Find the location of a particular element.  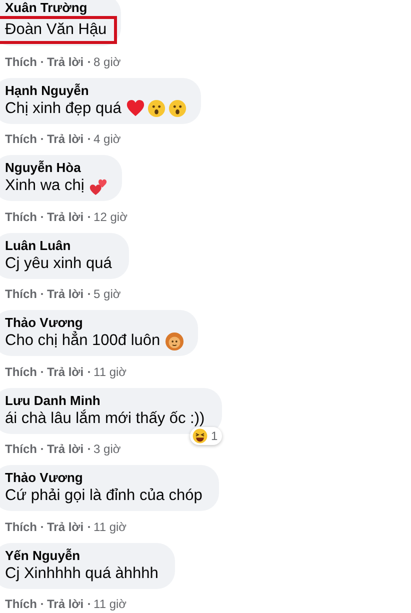

heart-icon is located at coordinates (136, 108).